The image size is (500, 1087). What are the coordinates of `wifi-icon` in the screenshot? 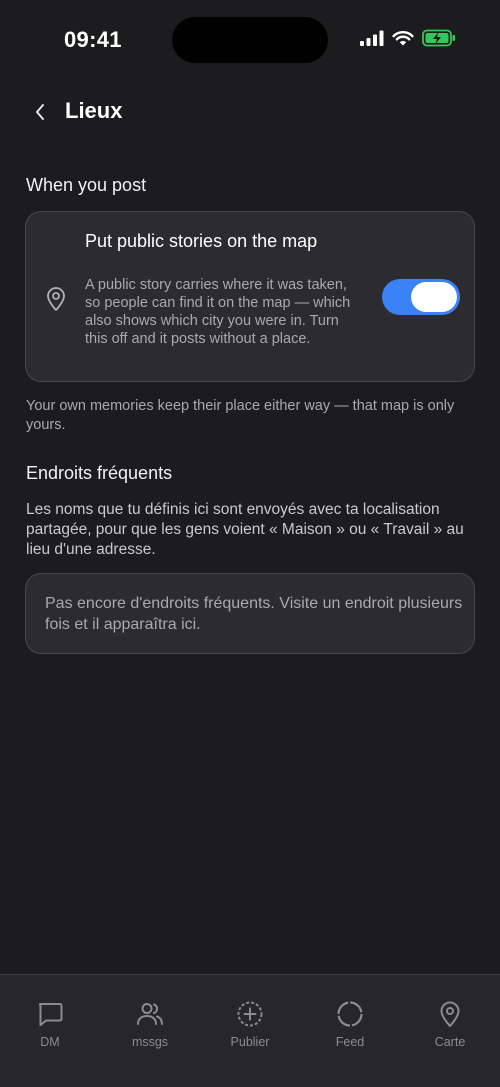 It's located at (403, 38).